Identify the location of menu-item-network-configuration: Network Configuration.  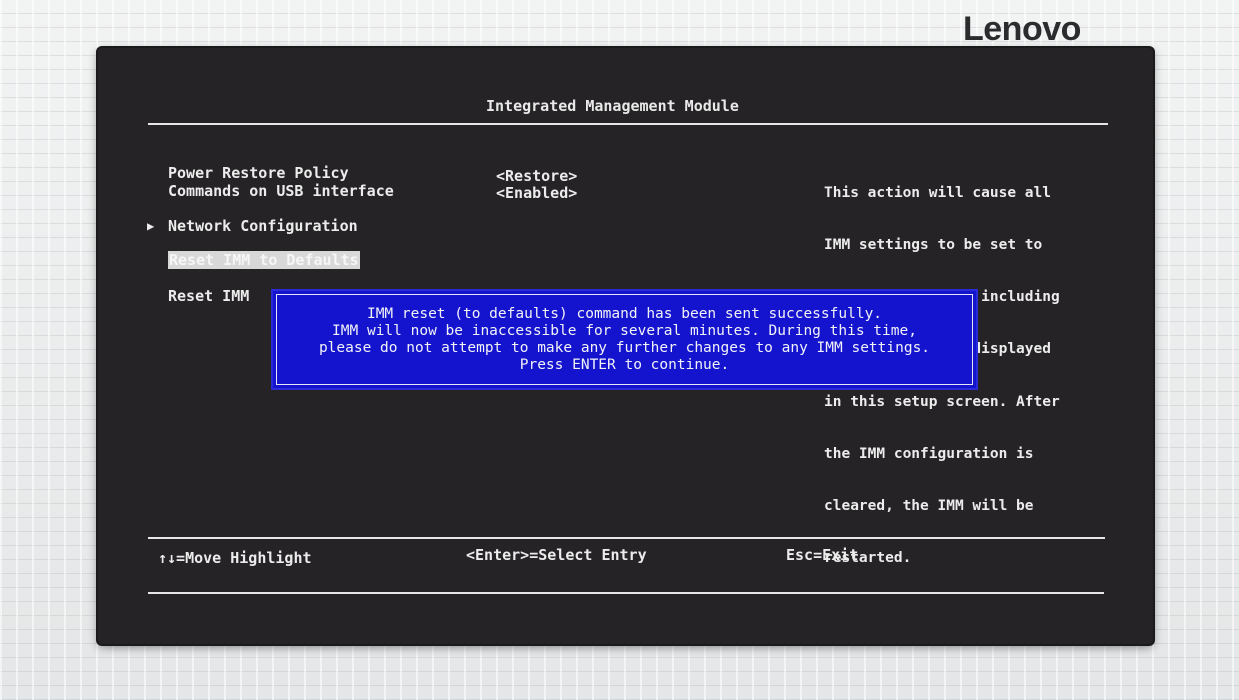
(263, 226).